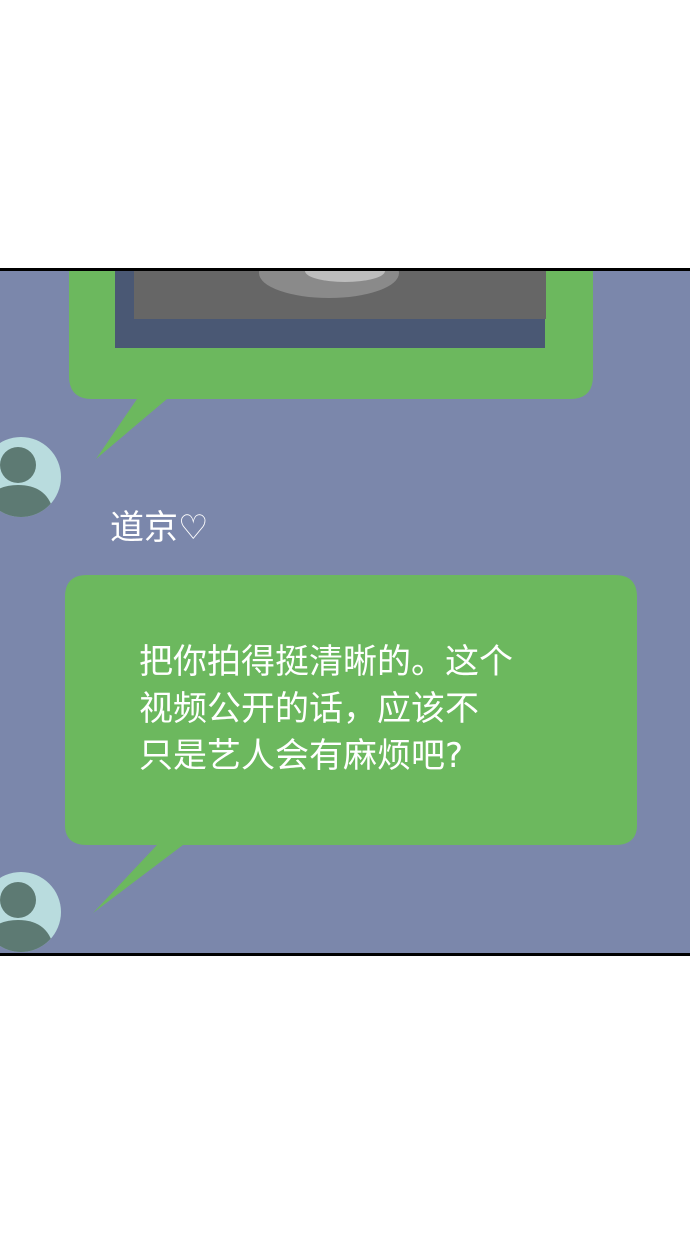 The height and width of the screenshot is (1251, 690). Describe the element at coordinates (331, 365) in the screenshot. I see `image-message-bubble` at that location.